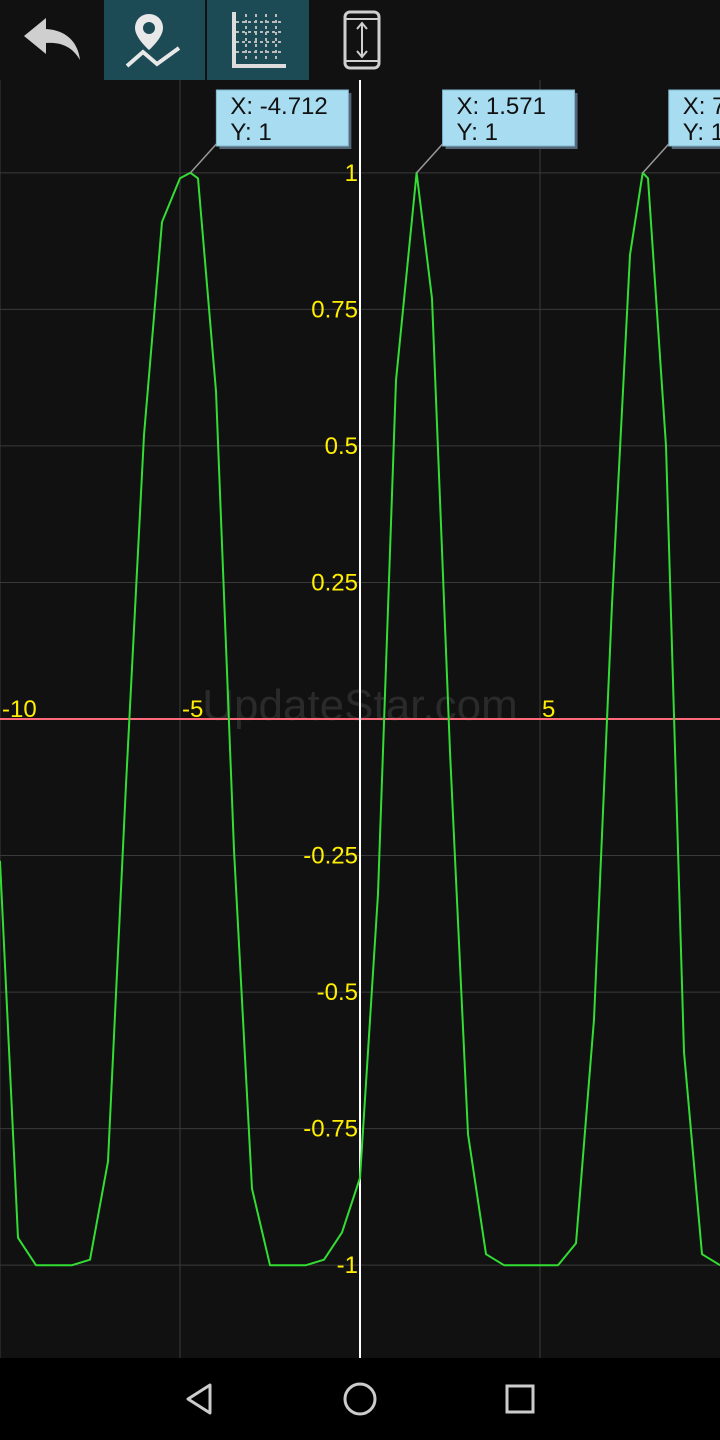 Image resolution: width=720 pixels, height=1440 pixels. Describe the element at coordinates (192, 709) in the screenshot. I see `x-tick-label: -5` at that location.